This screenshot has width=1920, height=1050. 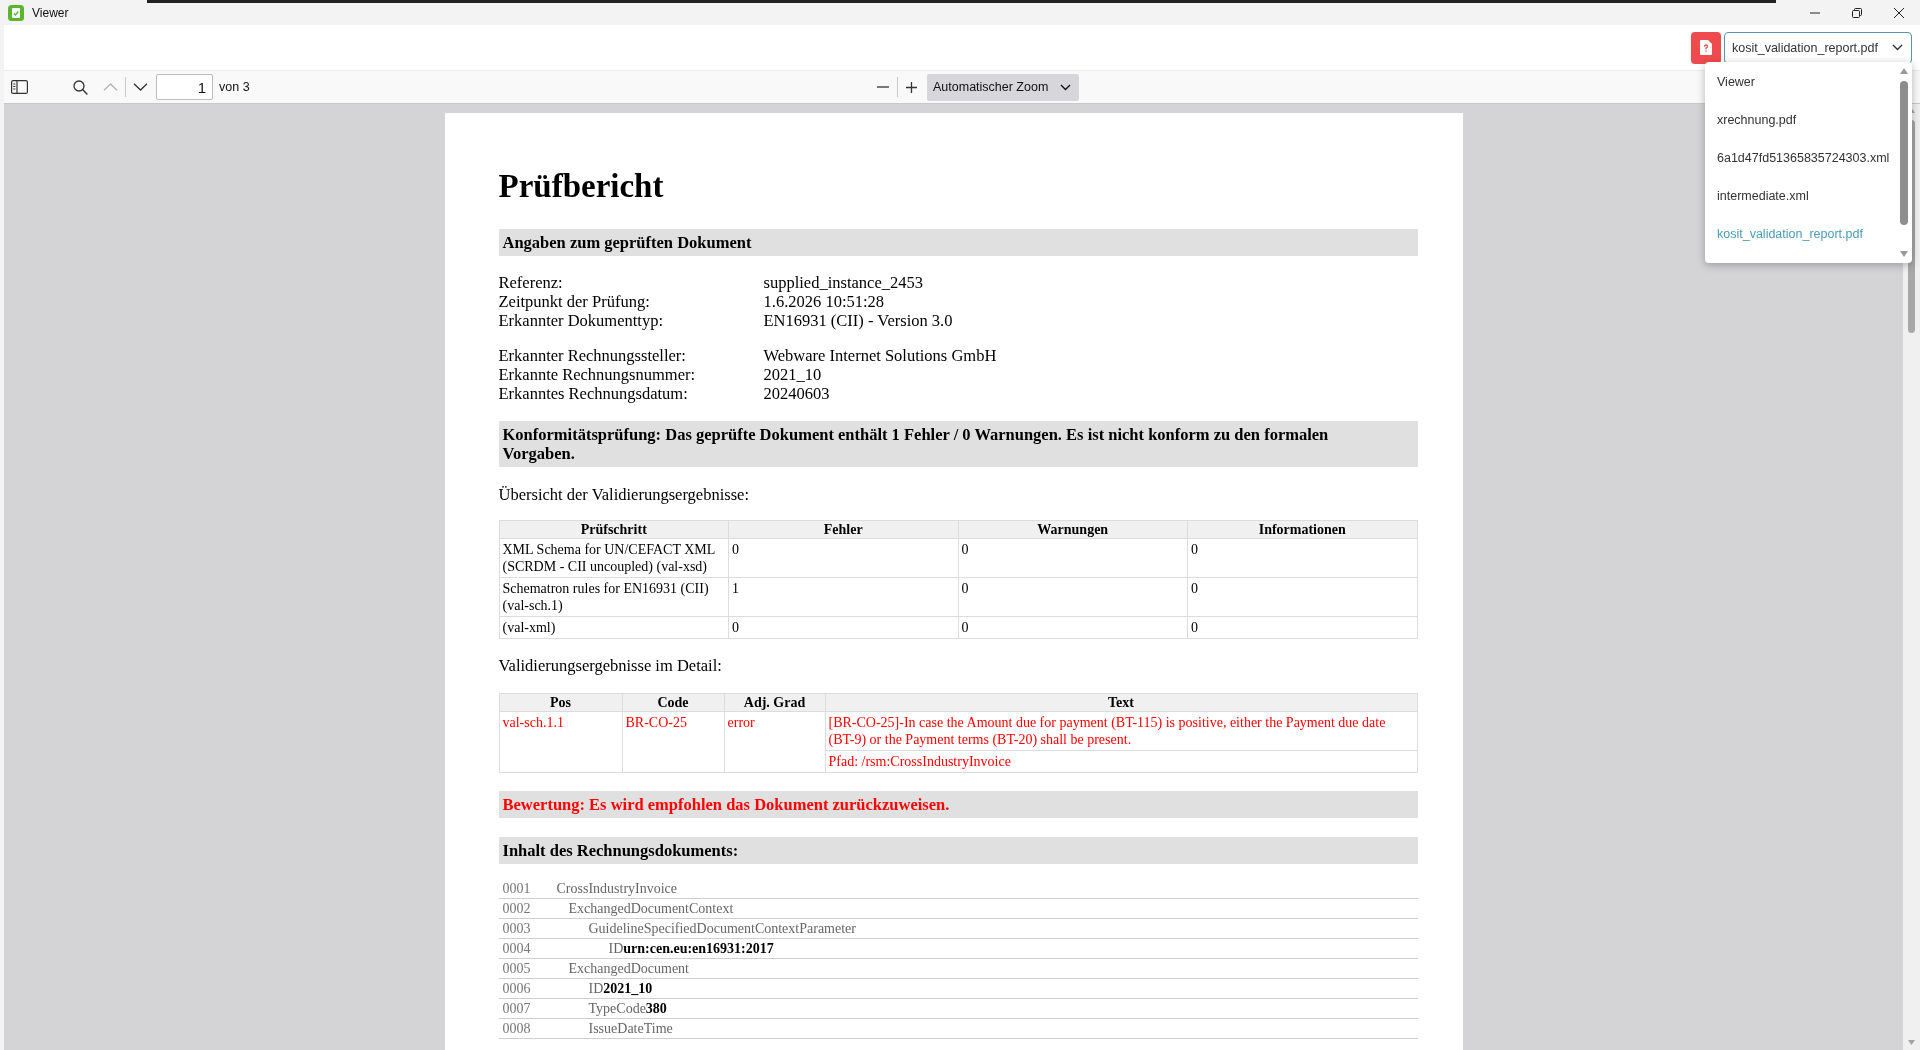 I want to click on dropdown-option: 6a1d47fd51365835724303.xml, so click(x=1801, y=158).